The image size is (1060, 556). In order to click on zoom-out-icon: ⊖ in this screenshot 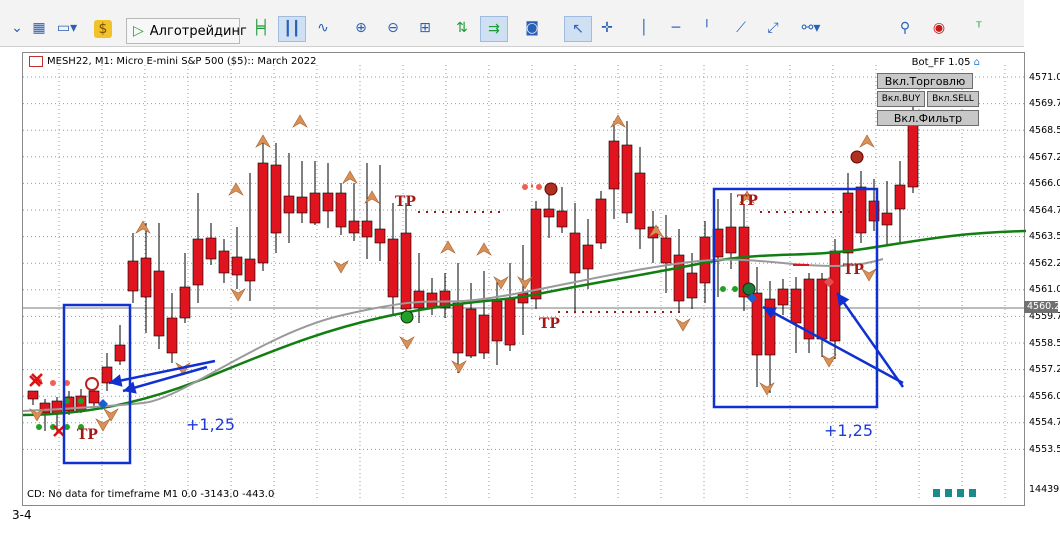, I will do `click(393, 28)`.